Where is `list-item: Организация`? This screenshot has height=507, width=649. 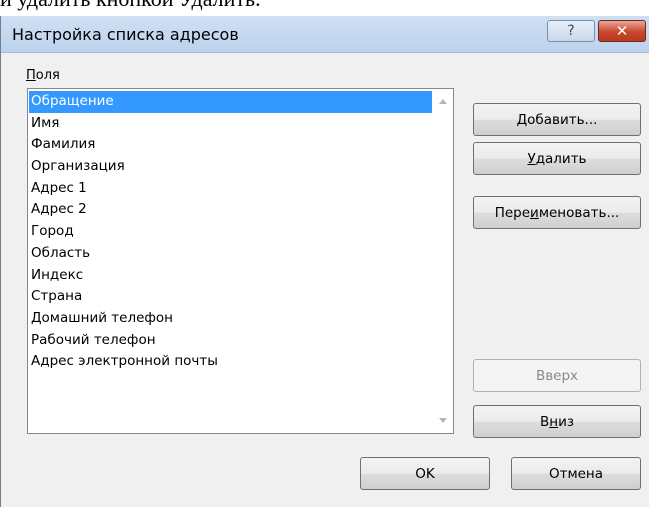
list-item: Организация is located at coordinates (230, 167).